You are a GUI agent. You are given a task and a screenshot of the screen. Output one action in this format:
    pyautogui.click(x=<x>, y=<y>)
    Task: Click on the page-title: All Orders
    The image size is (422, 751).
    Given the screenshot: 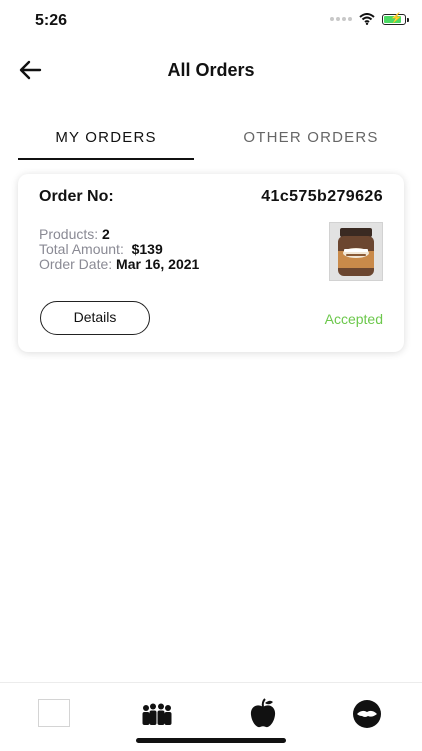 What is the action you would take?
    pyautogui.click(x=211, y=70)
    